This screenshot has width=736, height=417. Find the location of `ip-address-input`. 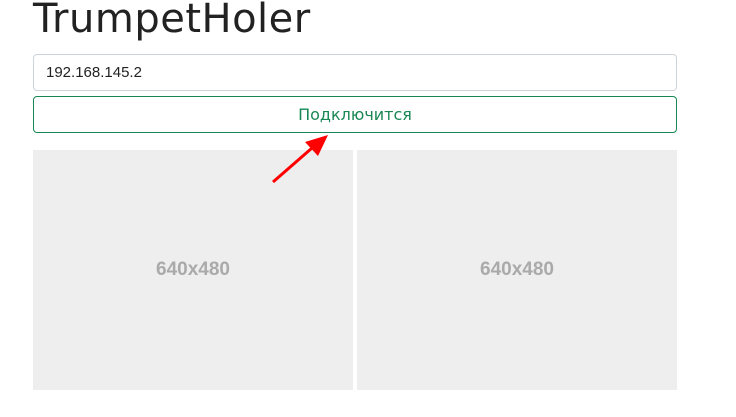

ip-address-input is located at coordinates (355, 72).